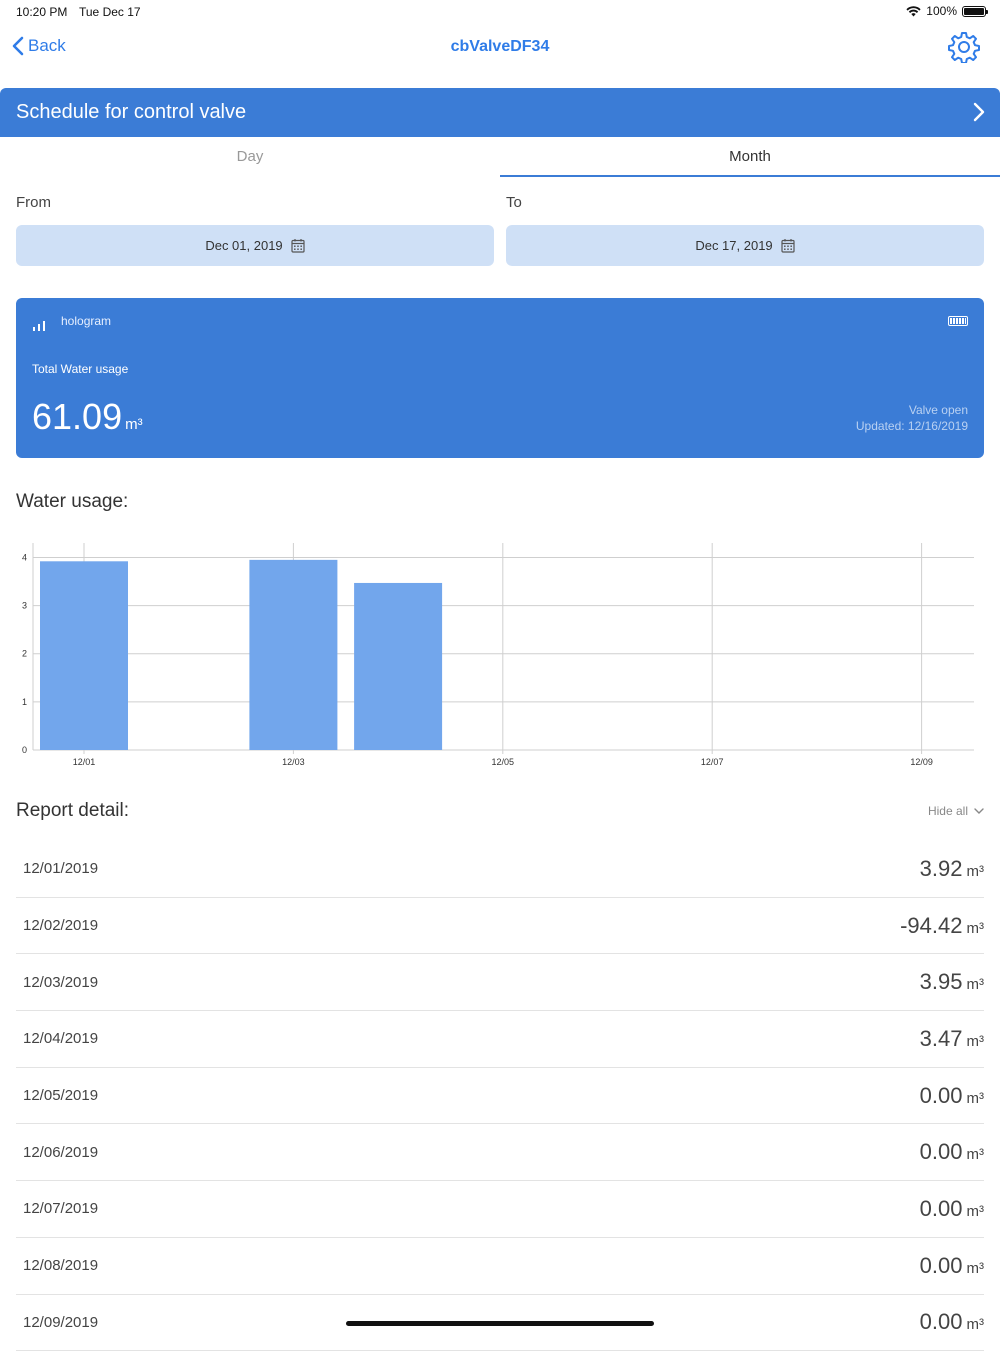 Image resolution: width=1000 pixels, height=1351 pixels. I want to click on usage-value: 61.09, so click(77, 416).